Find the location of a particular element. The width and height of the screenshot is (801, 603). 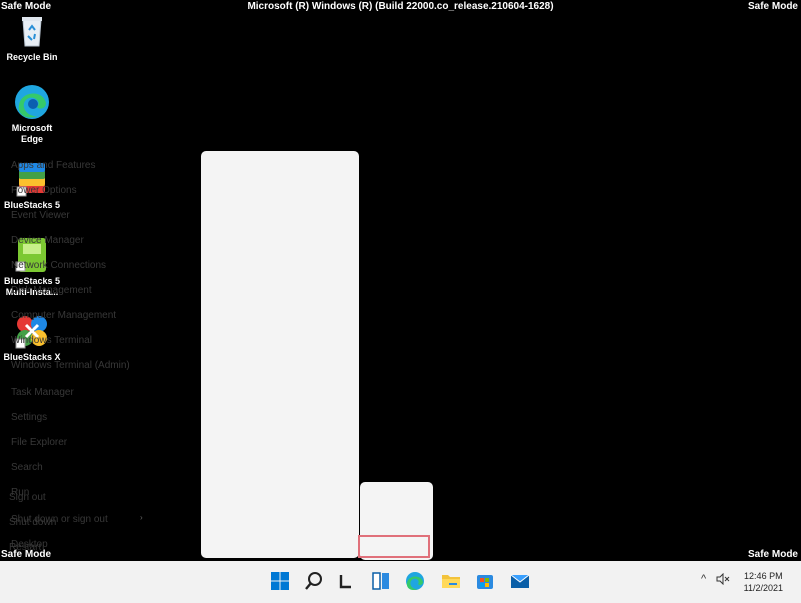

menu-item-windows-terminal-admin: Windows Terminal (Admin) is located at coordinates (70, 366).